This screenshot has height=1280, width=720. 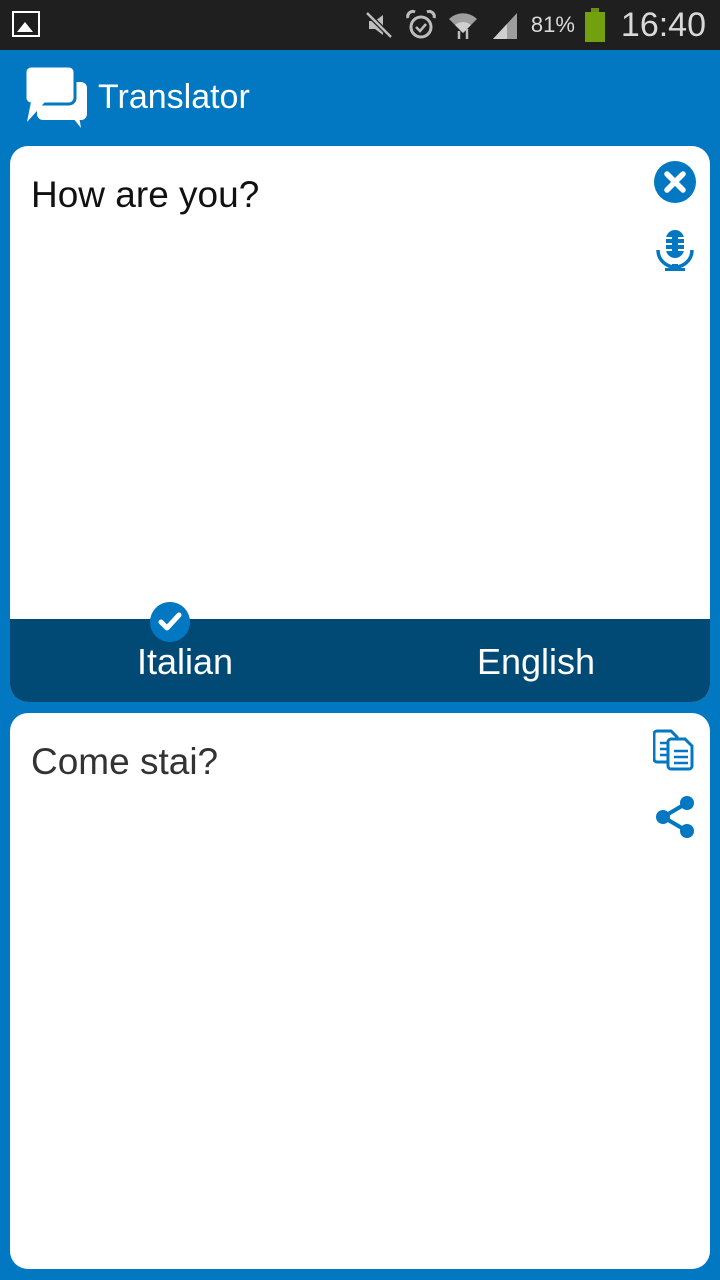 What do you see at coordinates (26, 24) in the screenshot?
I see `gallery-icon` at bounding box center [26, 24].